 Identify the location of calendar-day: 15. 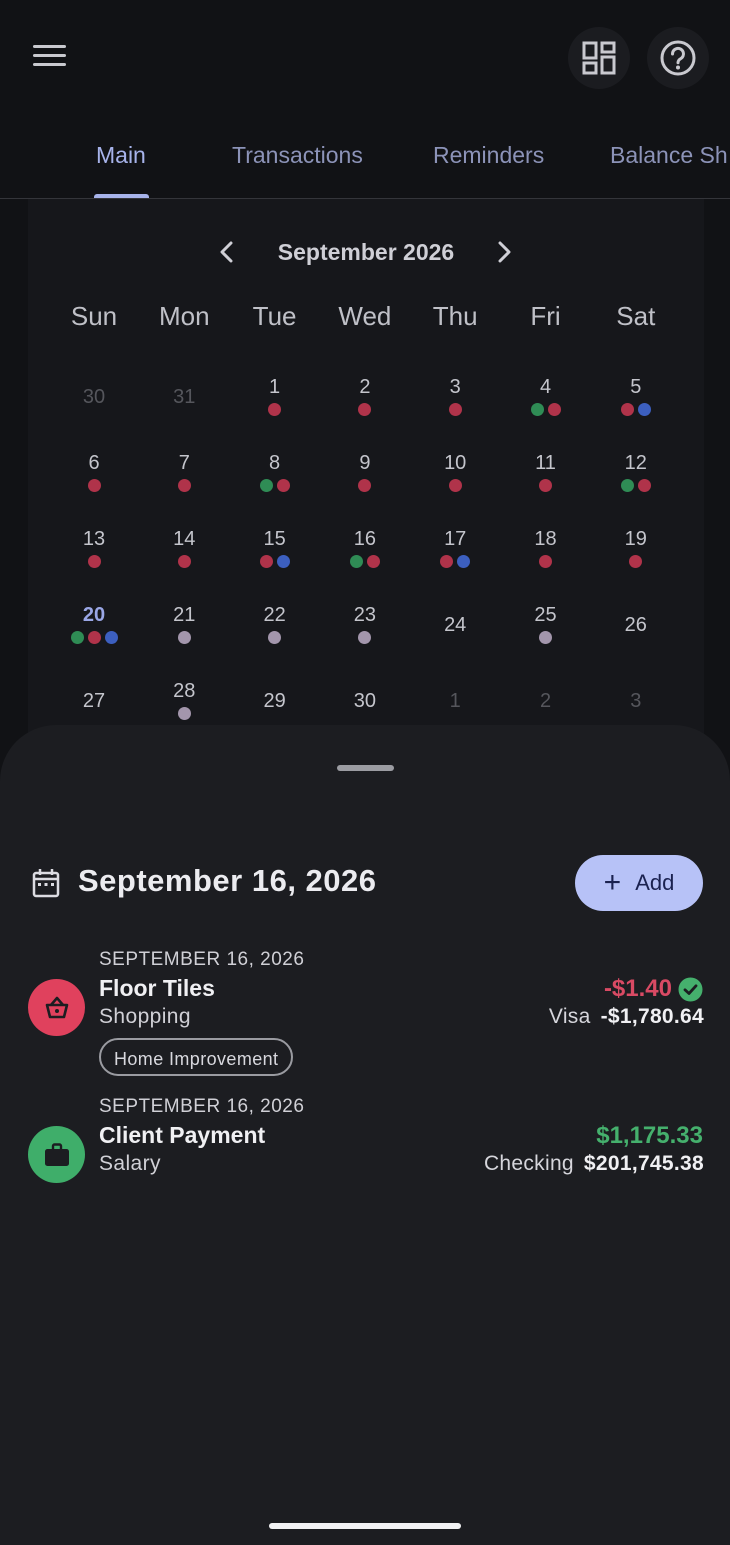
(275, 562).